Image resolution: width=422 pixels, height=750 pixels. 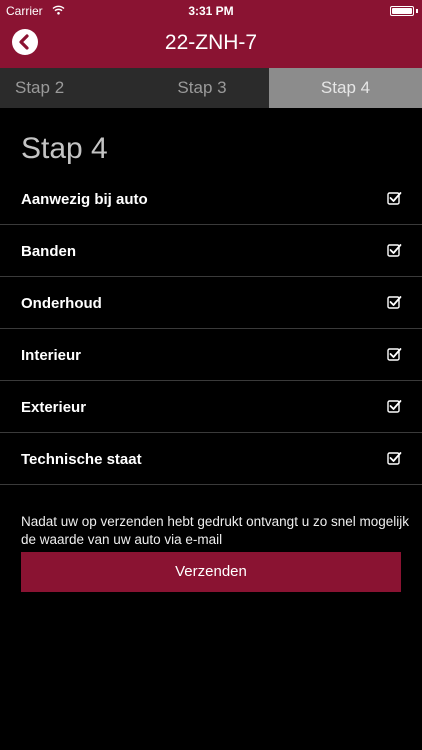 I want to click on checklist-row: Technische staat, so click(x=211, y=459).